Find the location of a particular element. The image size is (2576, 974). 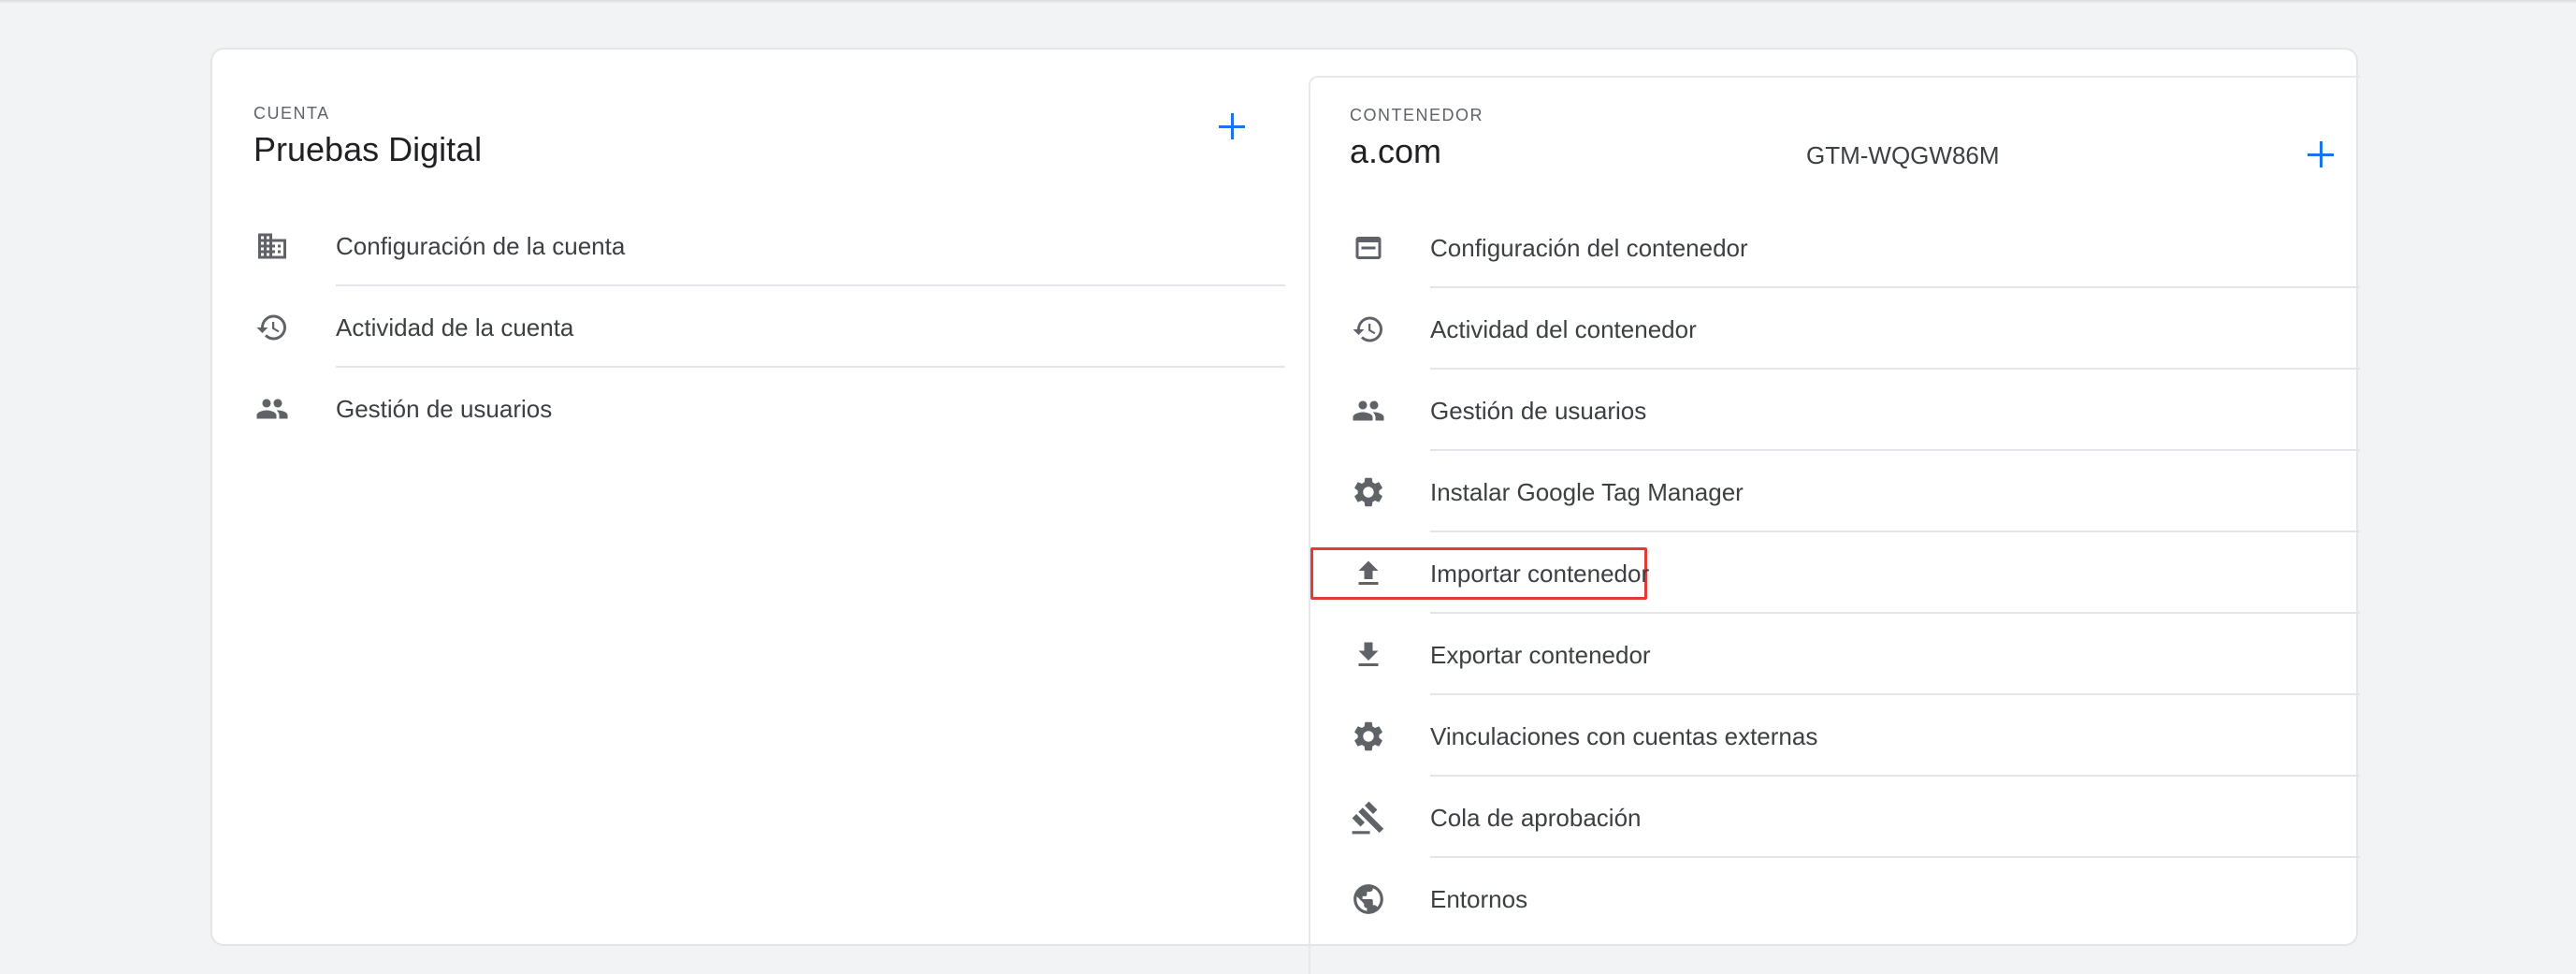

account-settings-item: Configuración de la cuenta is located at coordinates (750, 245).